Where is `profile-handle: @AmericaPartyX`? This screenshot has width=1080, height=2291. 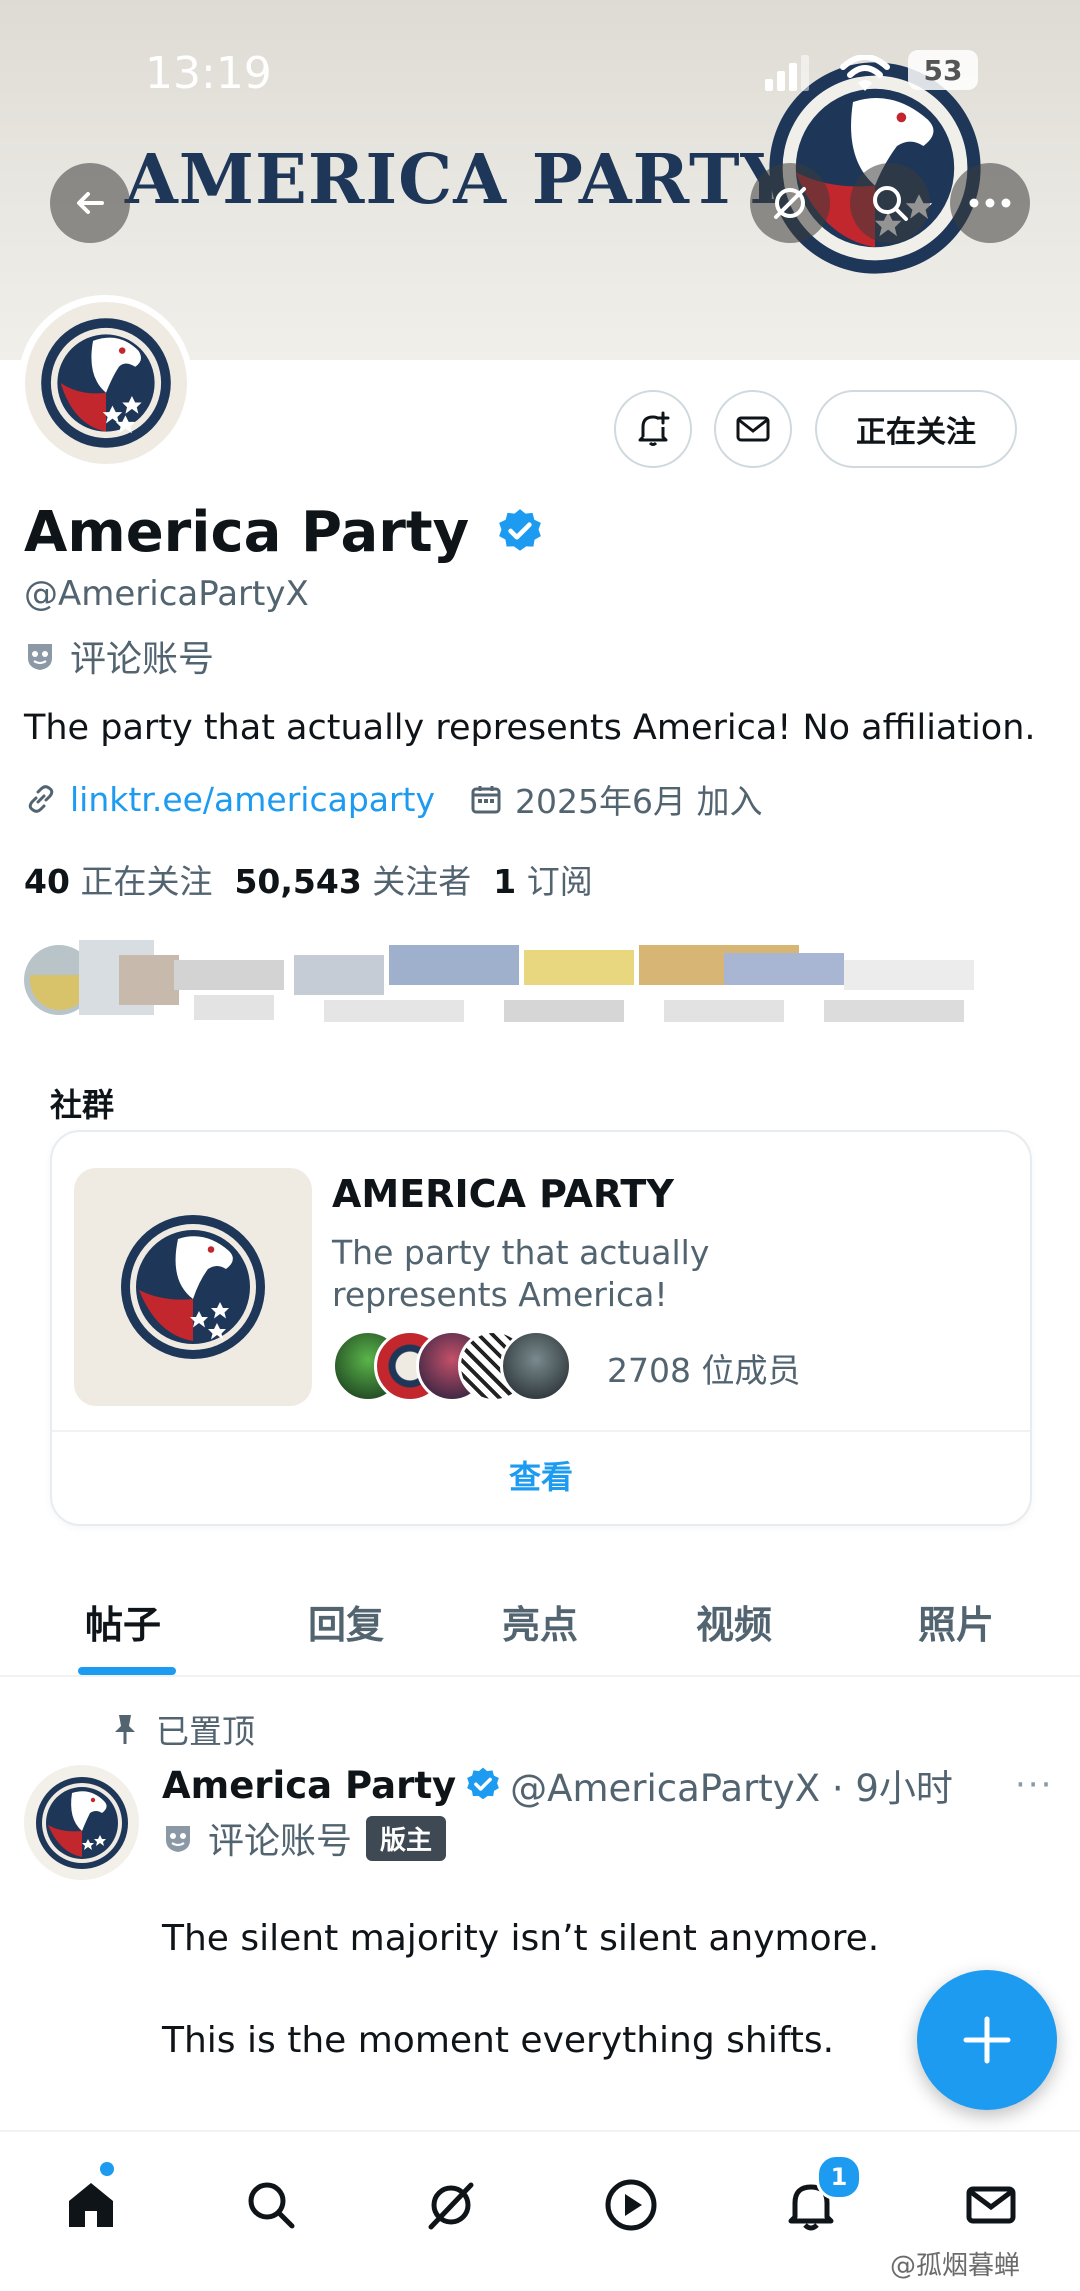
profile-handle: @AmericaPartyX is located at coordinates (166, 594).